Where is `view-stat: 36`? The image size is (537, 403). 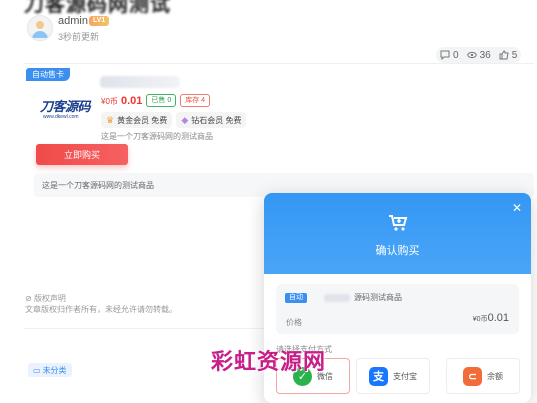 view-stat: 36 is located at coordinates (478, 55).